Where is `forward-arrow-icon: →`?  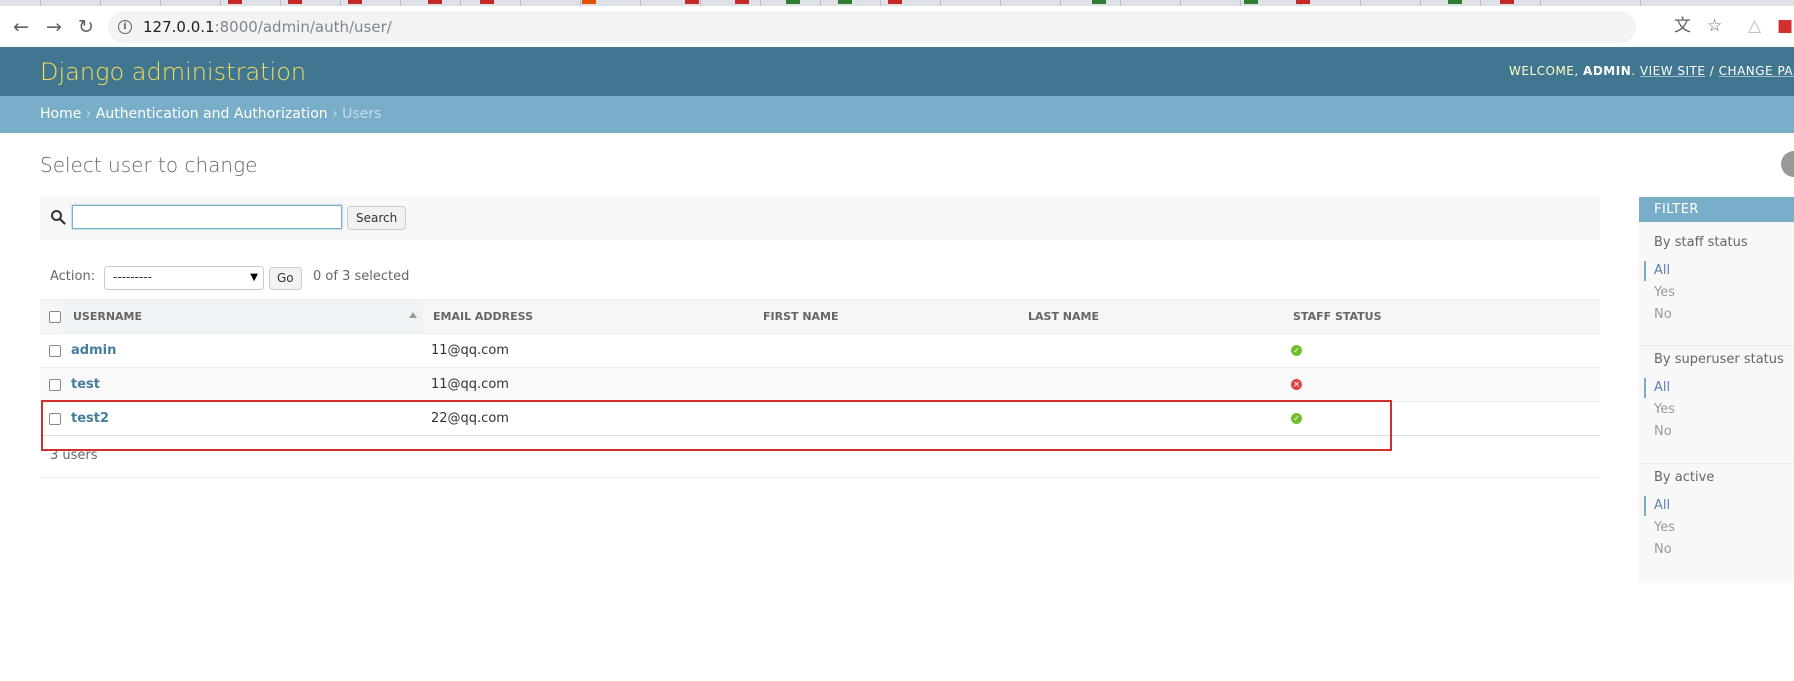
forward-arrow-icon: → is located at coordinates (54, 27).